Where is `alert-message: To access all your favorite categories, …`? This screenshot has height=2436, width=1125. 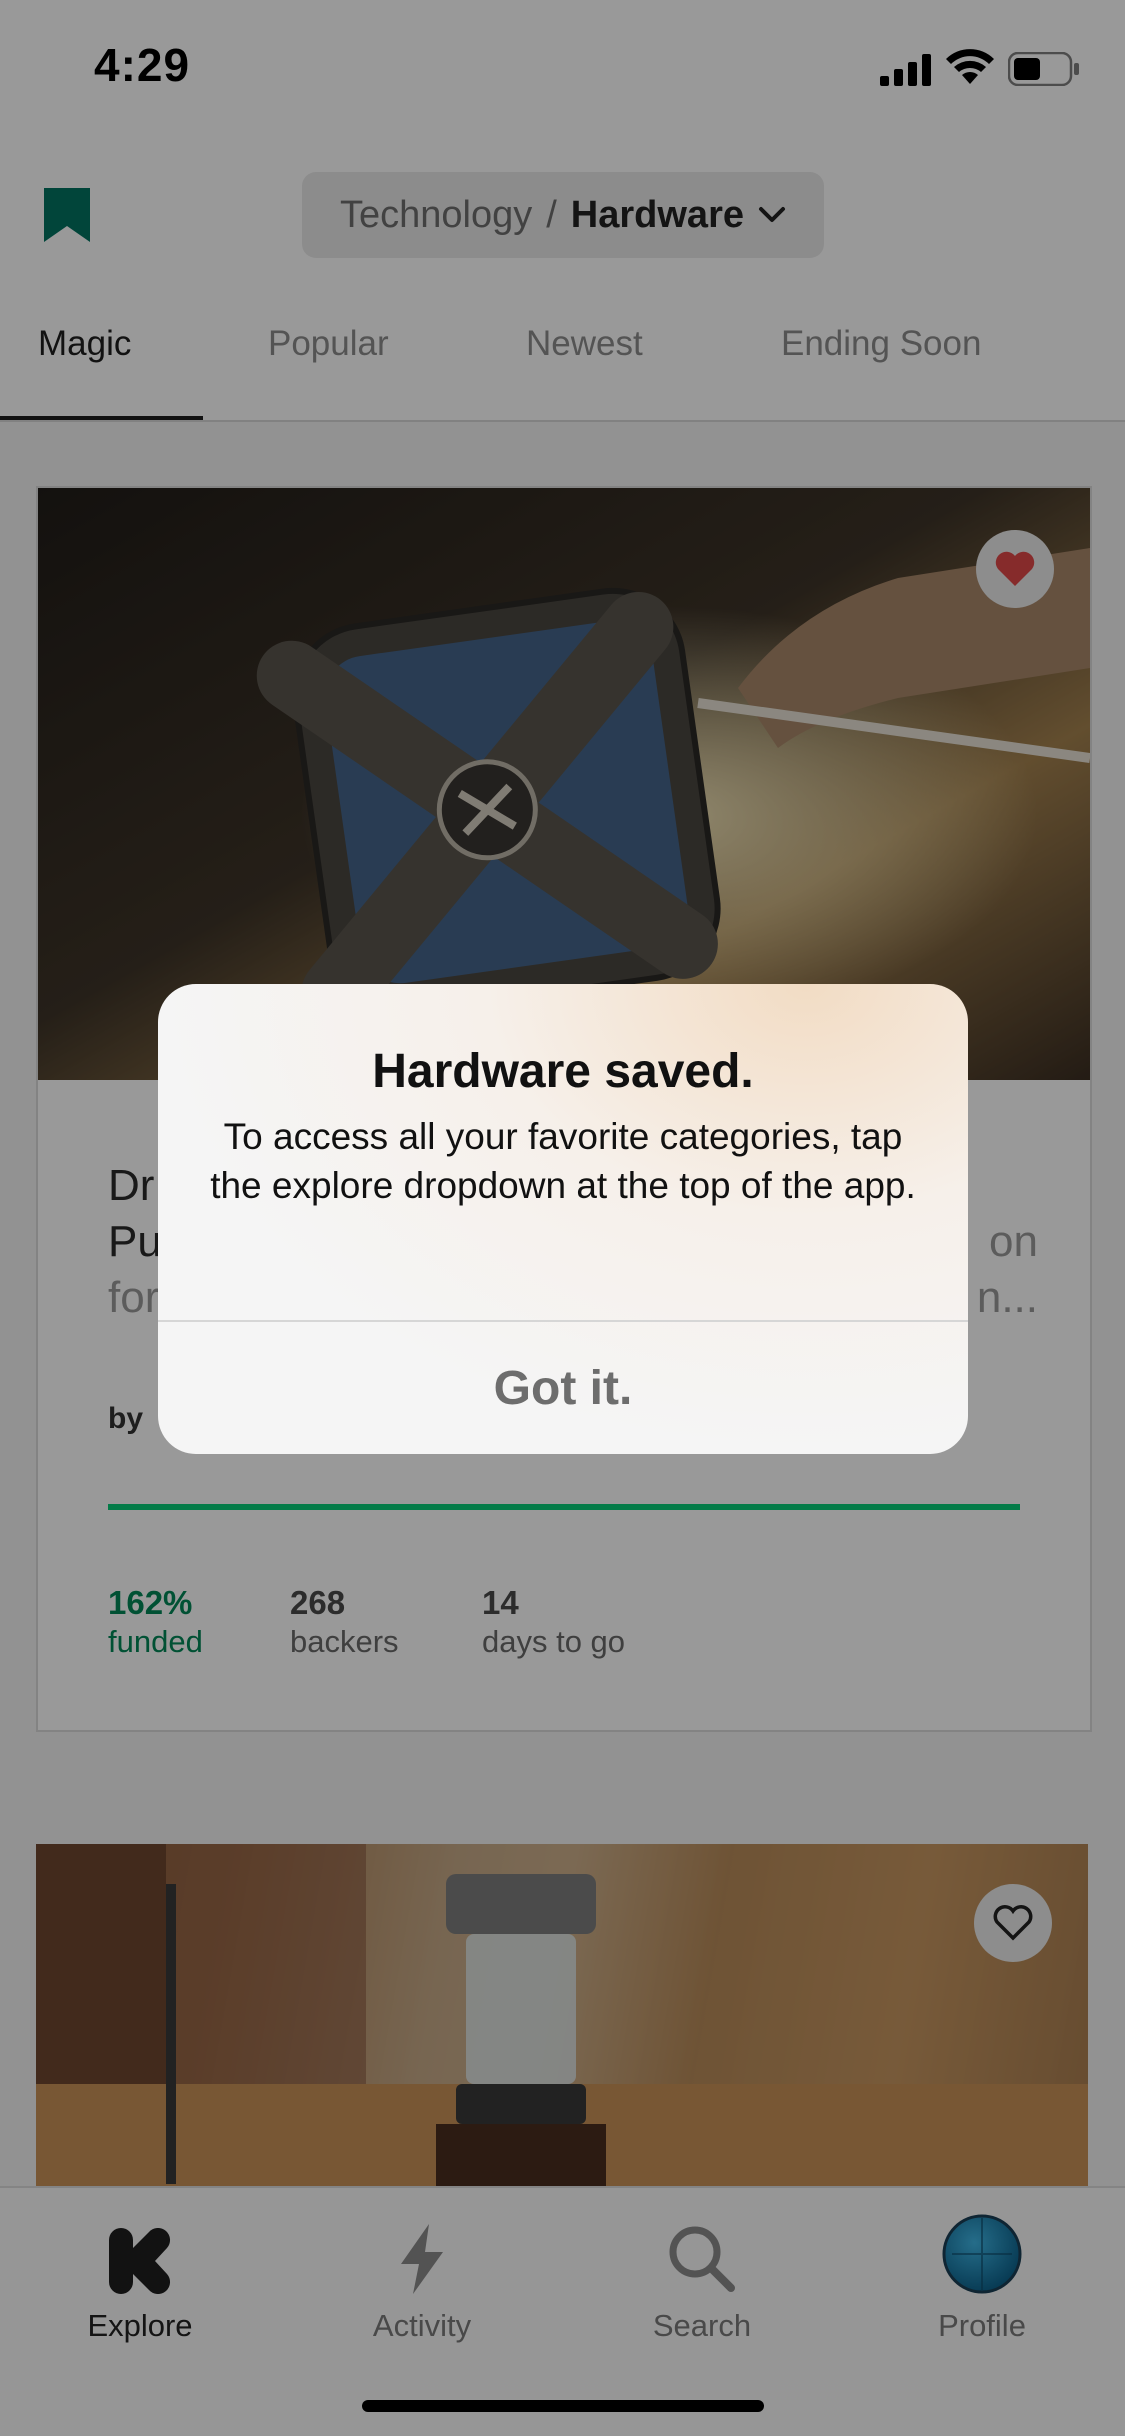
alert-message: To access all your favorite categories, … is located at coordinates (563, 1161).